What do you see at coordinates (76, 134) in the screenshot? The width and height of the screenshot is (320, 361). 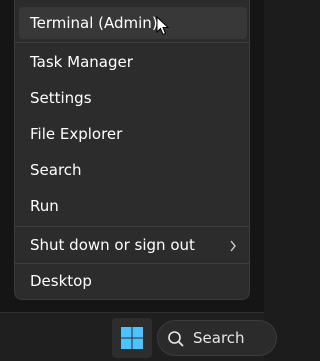 I see `menu-item-label: File Explorer` at bounding box center [76, 134].